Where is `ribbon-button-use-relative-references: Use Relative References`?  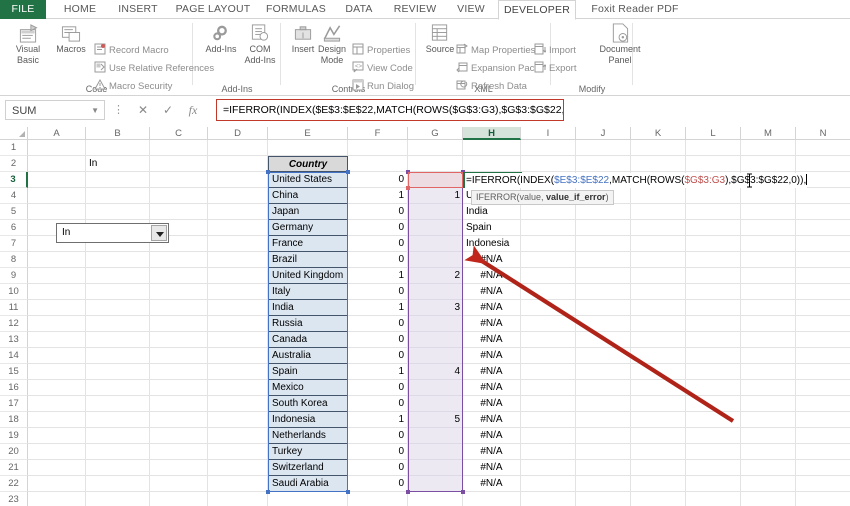
ribbon-button-use-relative-references: Use Relative References is located at coordinates (154, 68).